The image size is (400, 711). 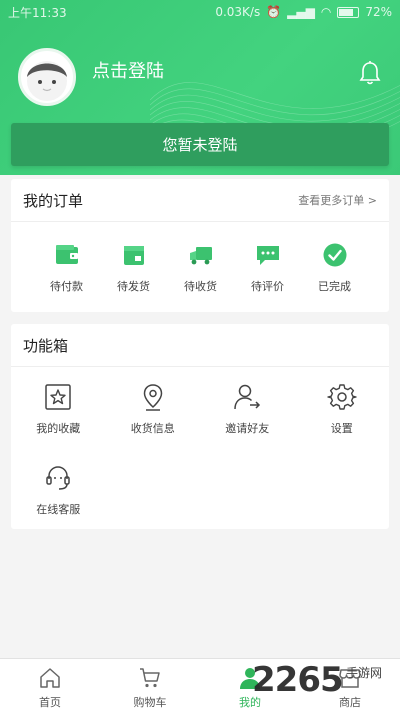 I want to click on view-more-orders-link: 查看更多订单 >, so click(x=337, y=200).